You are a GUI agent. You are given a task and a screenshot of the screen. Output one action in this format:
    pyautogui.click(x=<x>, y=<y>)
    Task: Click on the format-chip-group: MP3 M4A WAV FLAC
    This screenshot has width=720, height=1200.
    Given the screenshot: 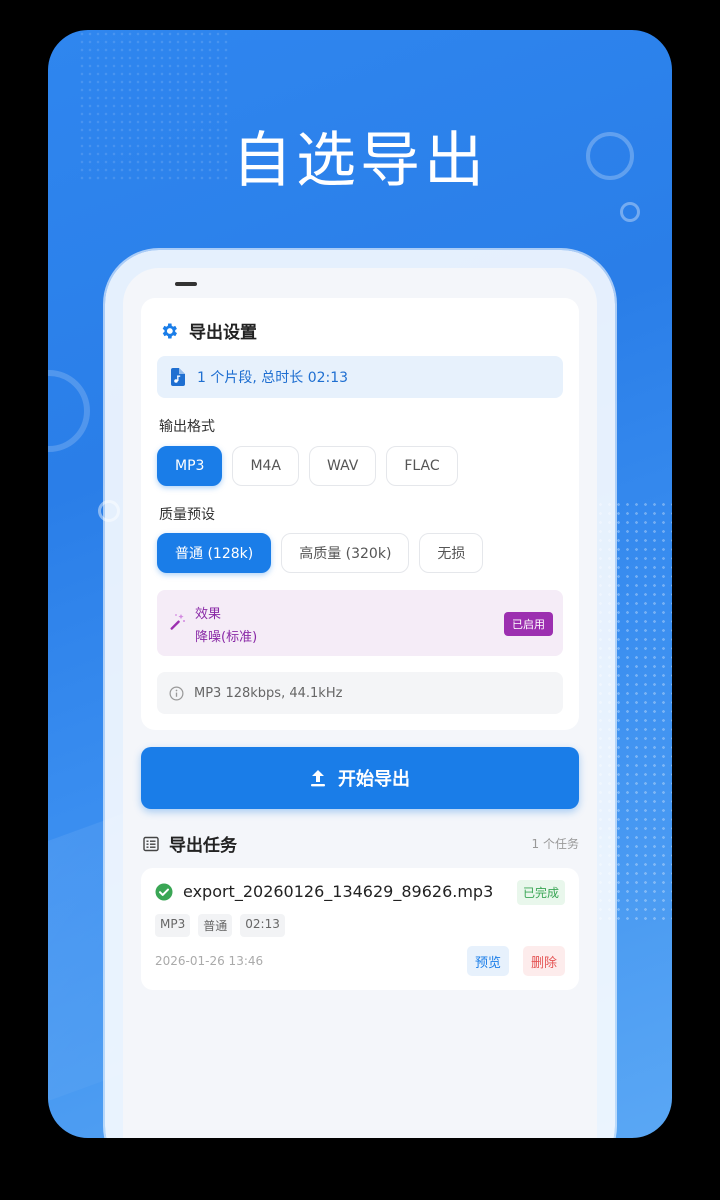 What is the action you would take?
    pyautogui.click(x=312, y=466)
    